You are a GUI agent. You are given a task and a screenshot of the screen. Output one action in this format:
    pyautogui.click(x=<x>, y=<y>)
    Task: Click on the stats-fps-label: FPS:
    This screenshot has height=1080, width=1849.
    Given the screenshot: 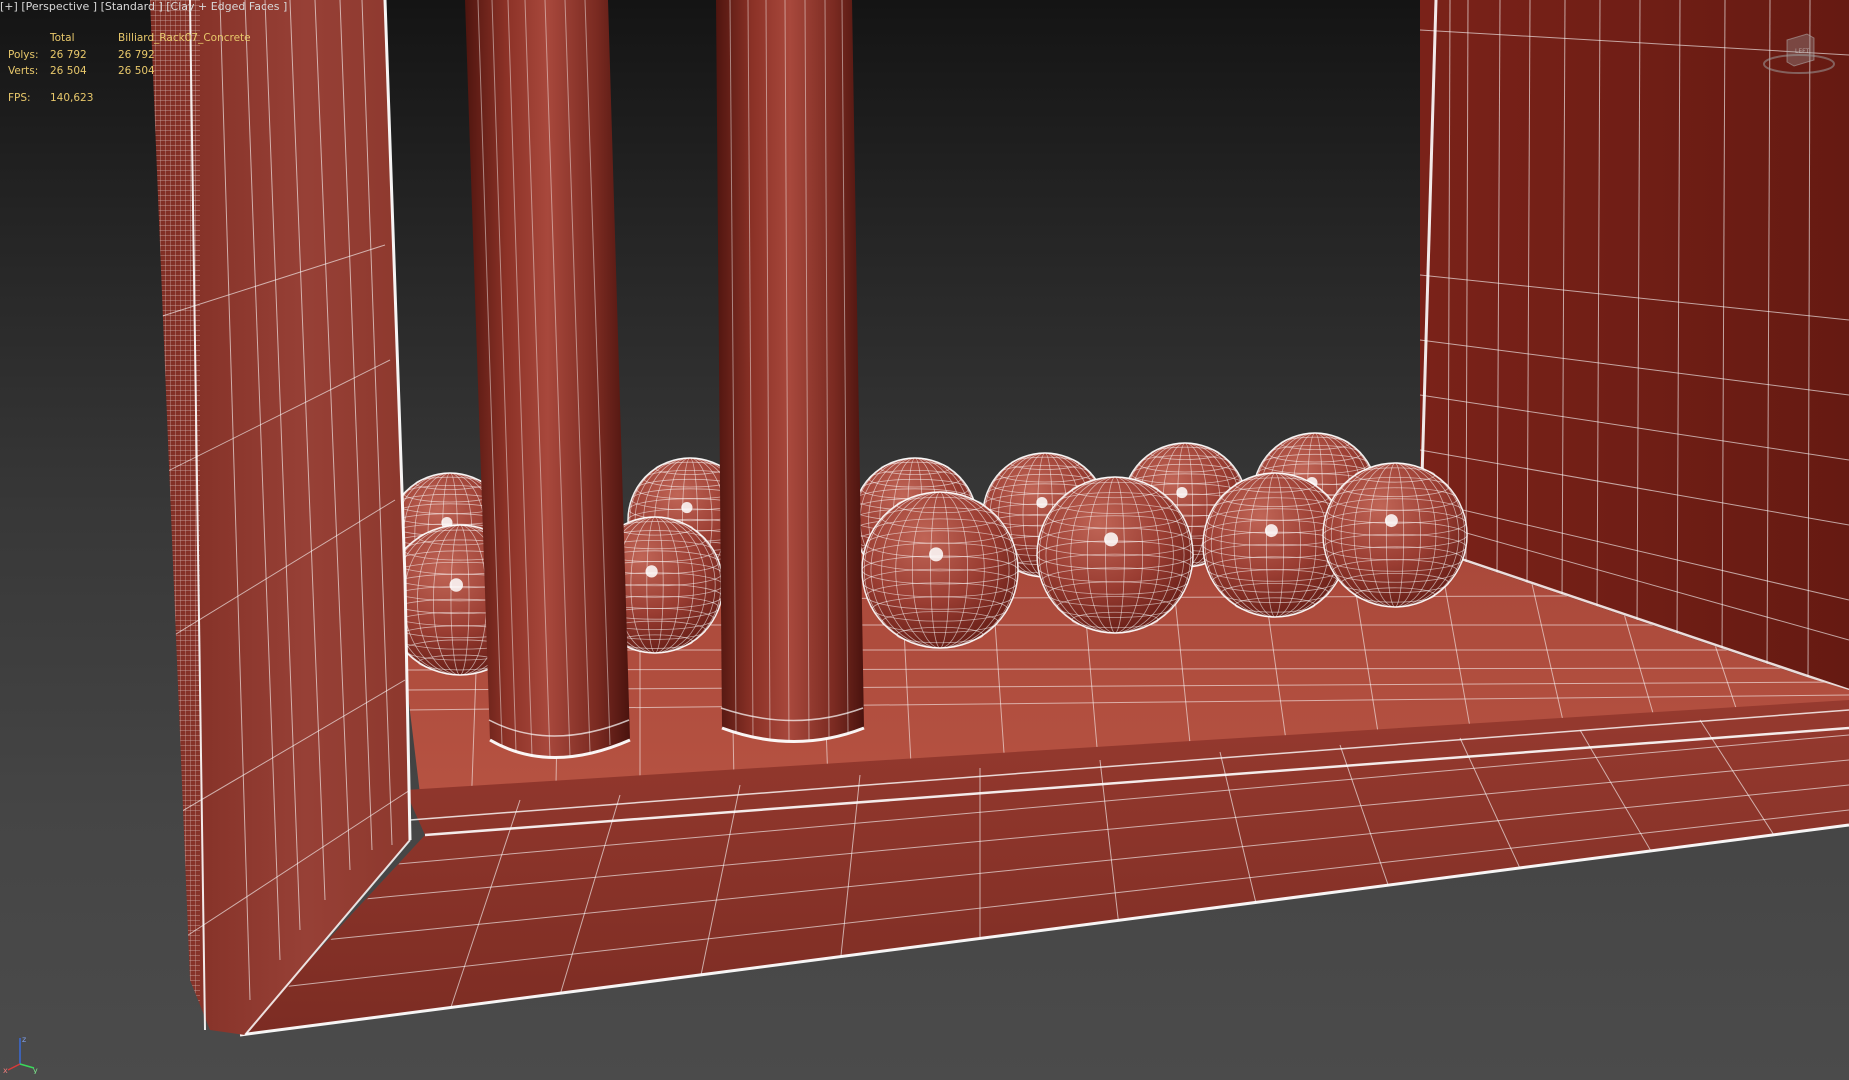 What is the action you would take?
    pyautogui.click(x=19, y=97)
    